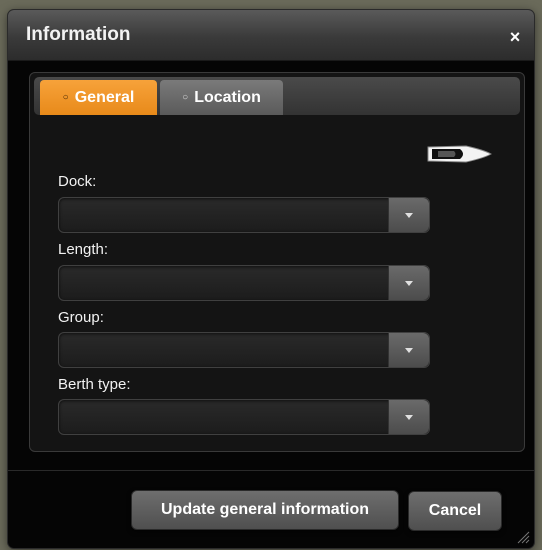 The image size is (542, 550). Describe the element at coordinates (94, 384) in the screenshot. I see `berth-type-label: Berth type:` at that location.